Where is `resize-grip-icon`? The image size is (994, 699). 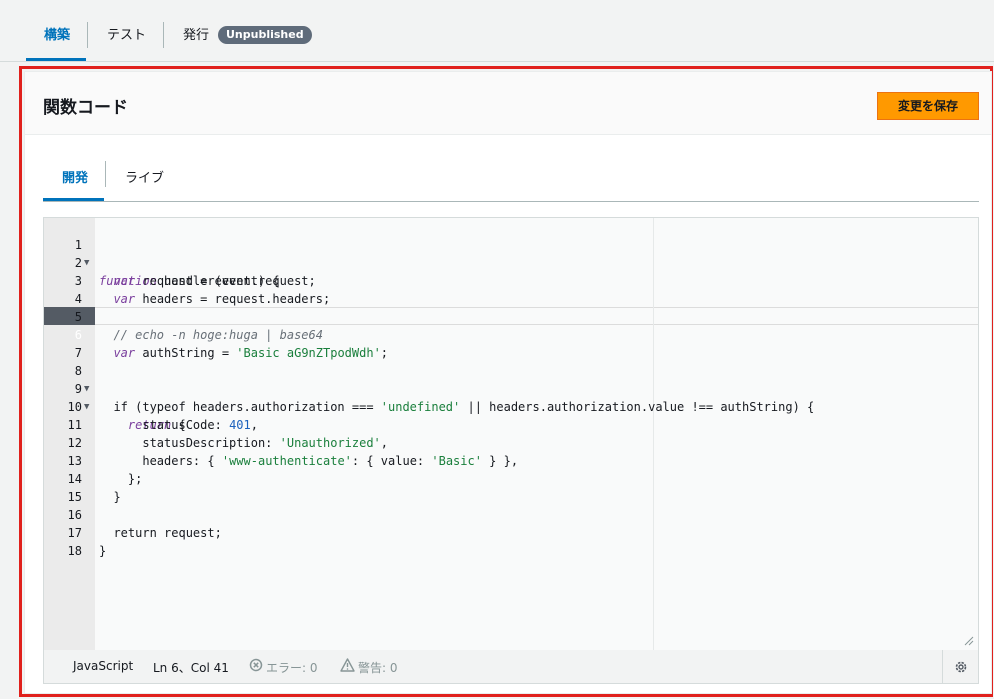 resize-grip-icon is located at coordinates (969, 641).